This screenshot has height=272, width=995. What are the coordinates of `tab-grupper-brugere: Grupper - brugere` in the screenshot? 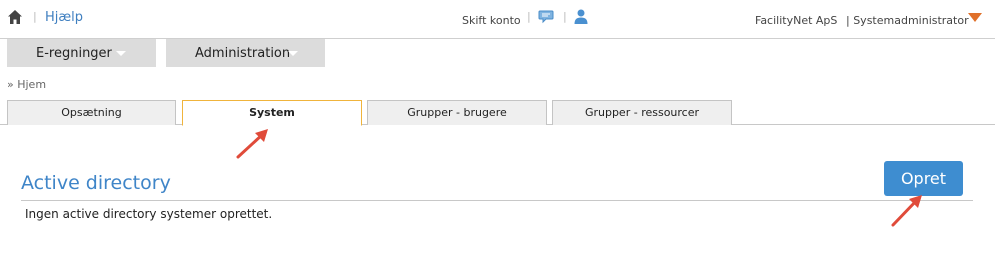 It's located at (457, 112).